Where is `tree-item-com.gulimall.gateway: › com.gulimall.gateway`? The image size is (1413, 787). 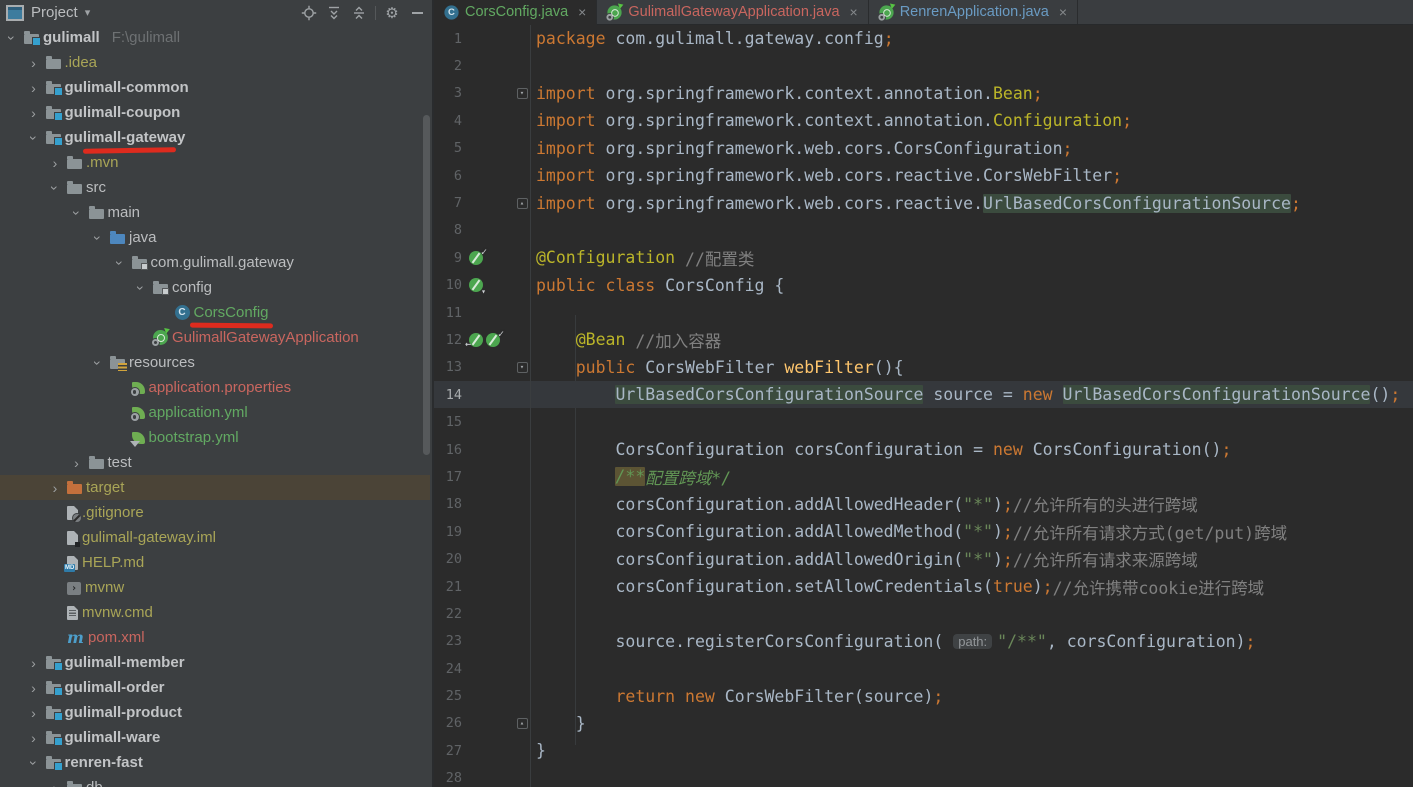
tree-item-com.gulimall.gateway: › com.gulimall.gateway is located at coordinates (215, 262).